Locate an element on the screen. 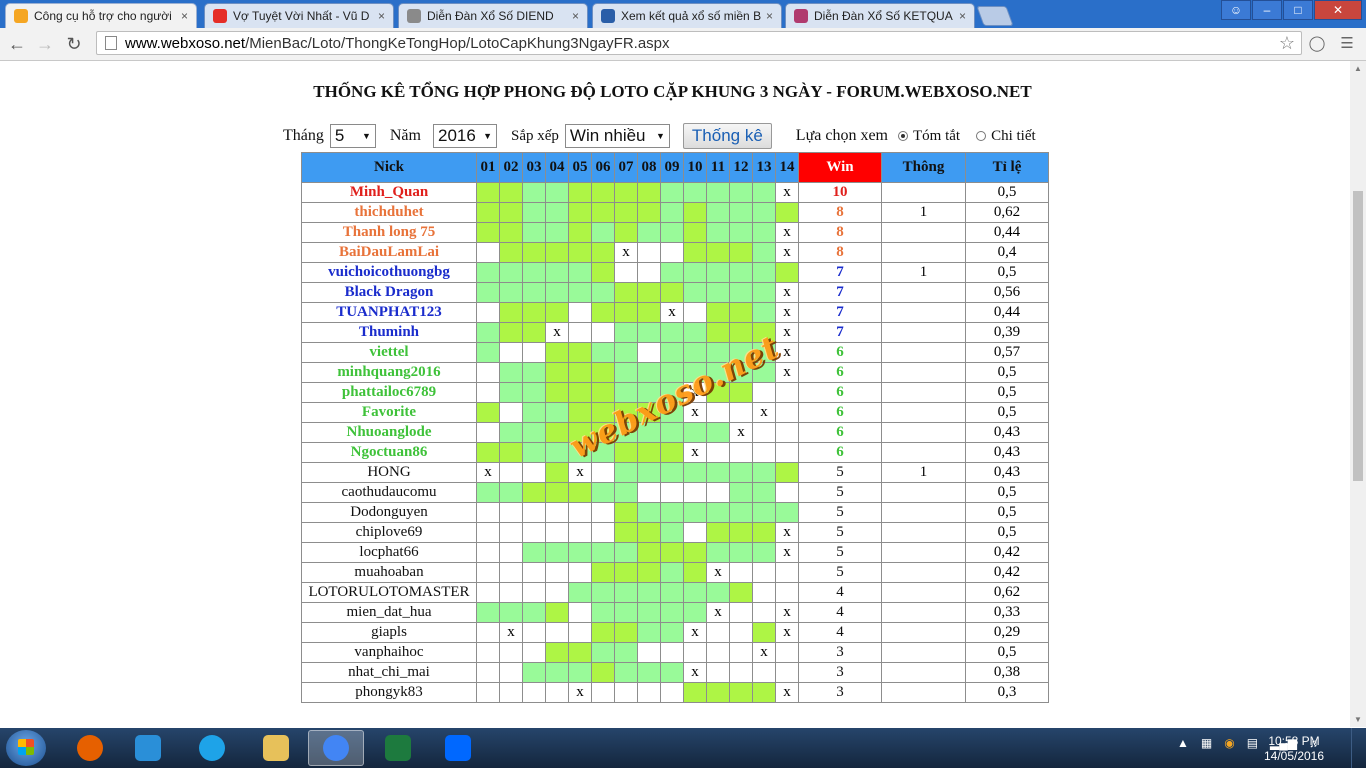 The height and width of the screenshot is (768, 1366). nick-cell: TUANPHAT123 is located at coordinates (389, 312).